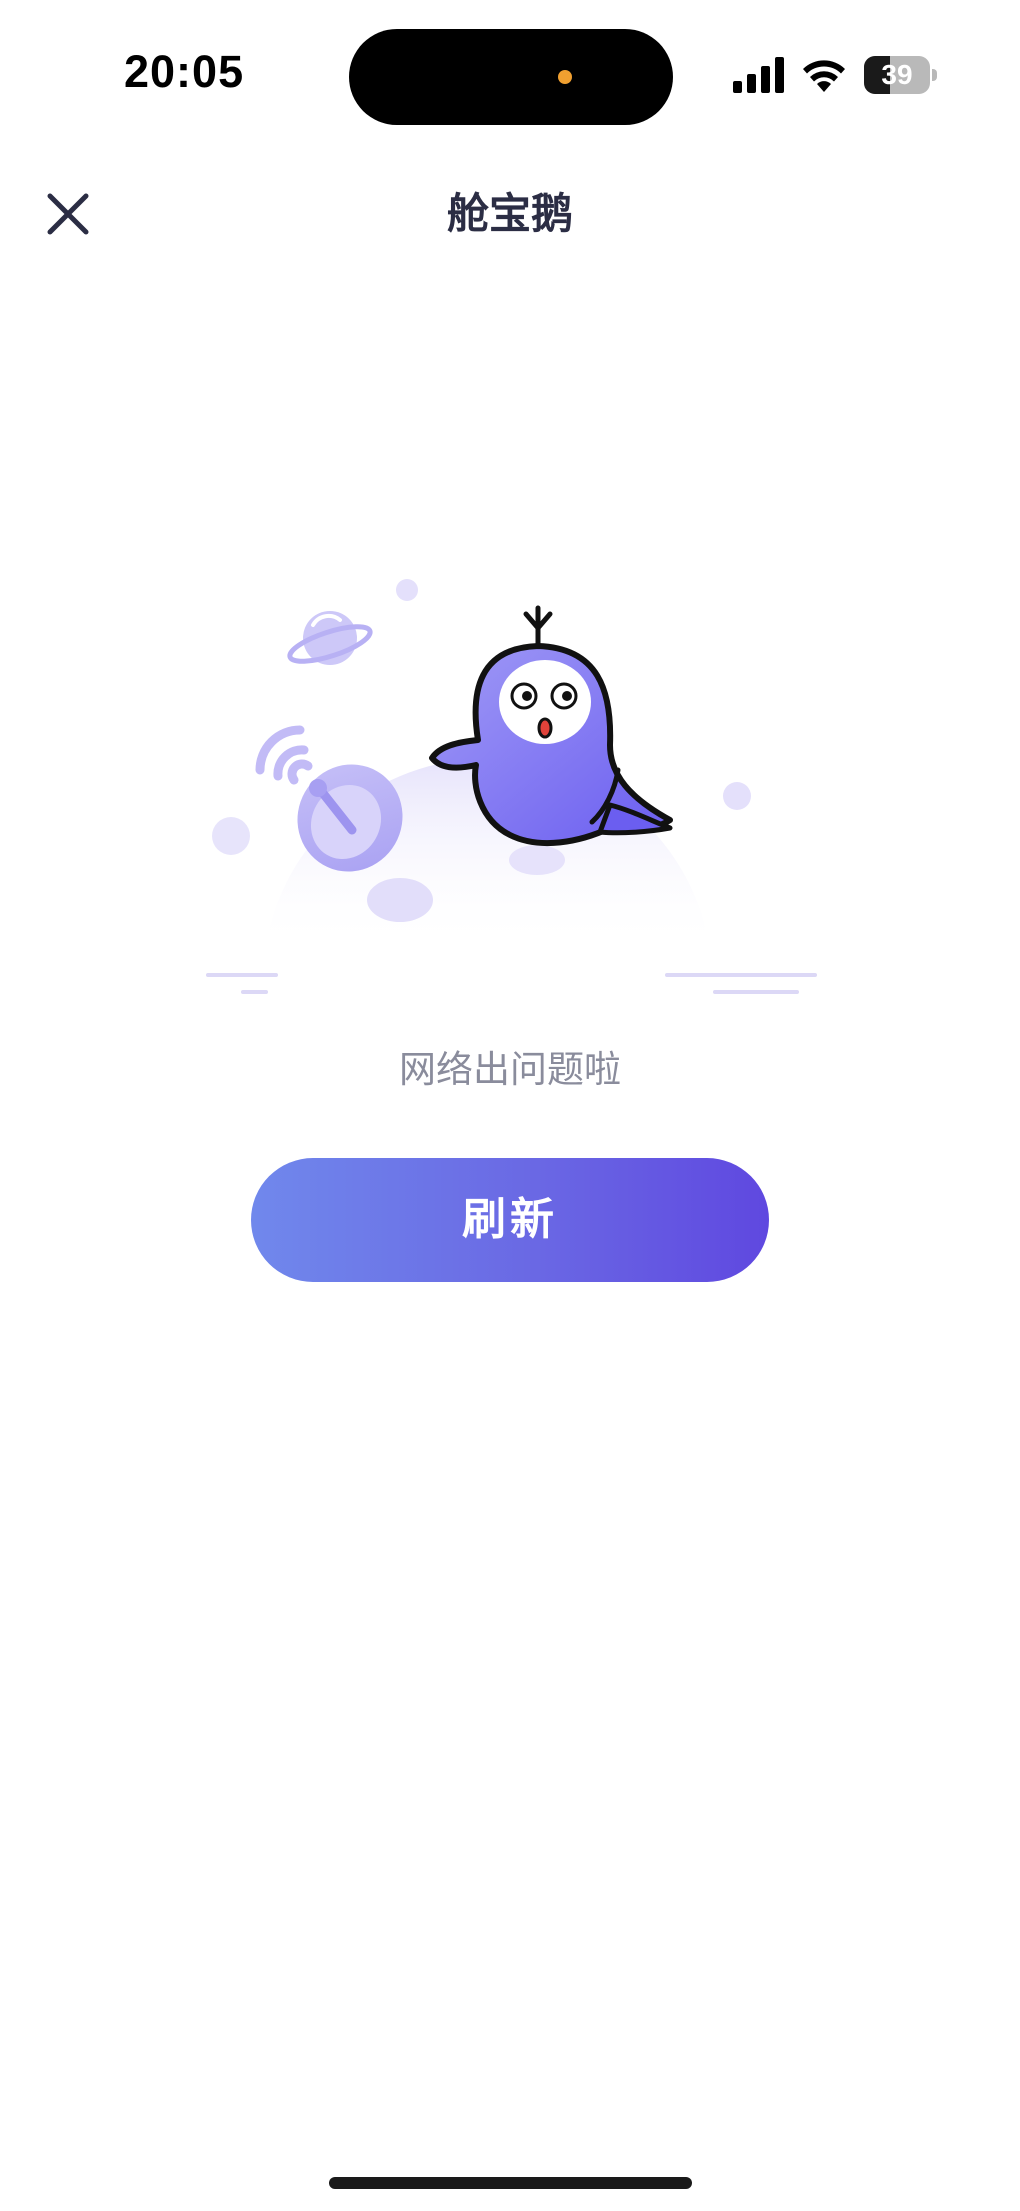 This screenshot has width=1020, height=2211. What do you see at coordinates (934, 75) in the screenshot?
I see `battery-cap` at bounding box center [934, 75].